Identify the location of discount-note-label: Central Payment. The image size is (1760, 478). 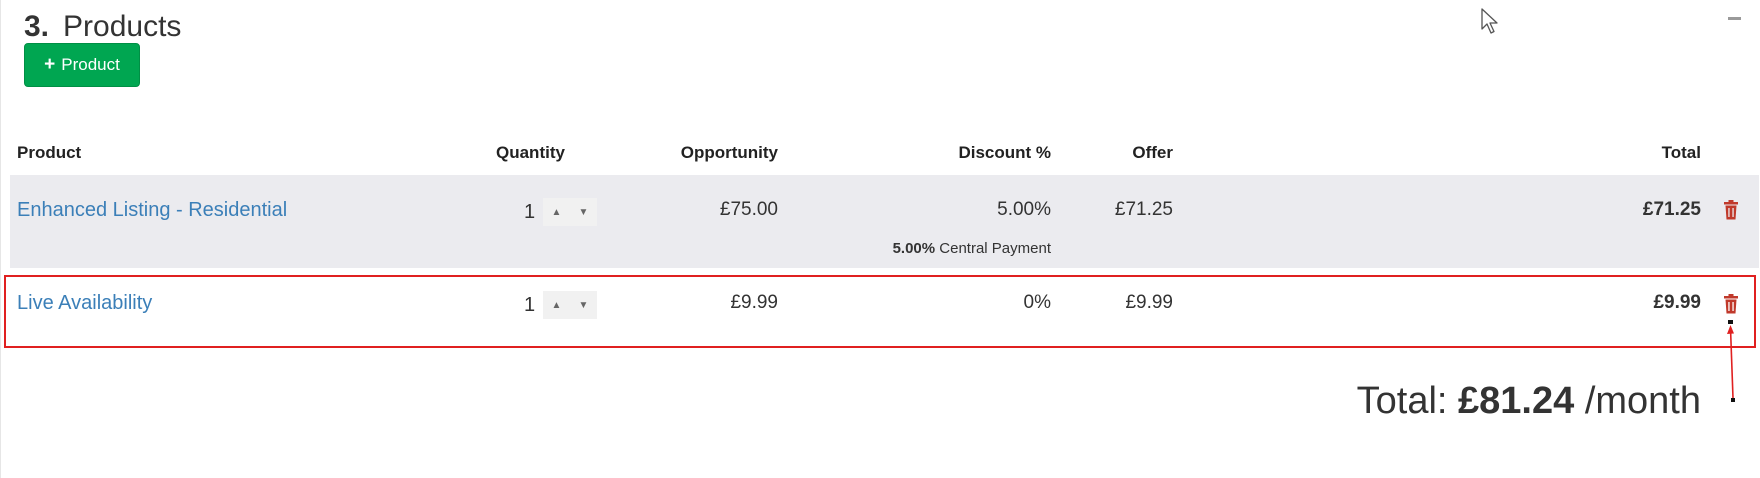
(995, 248).